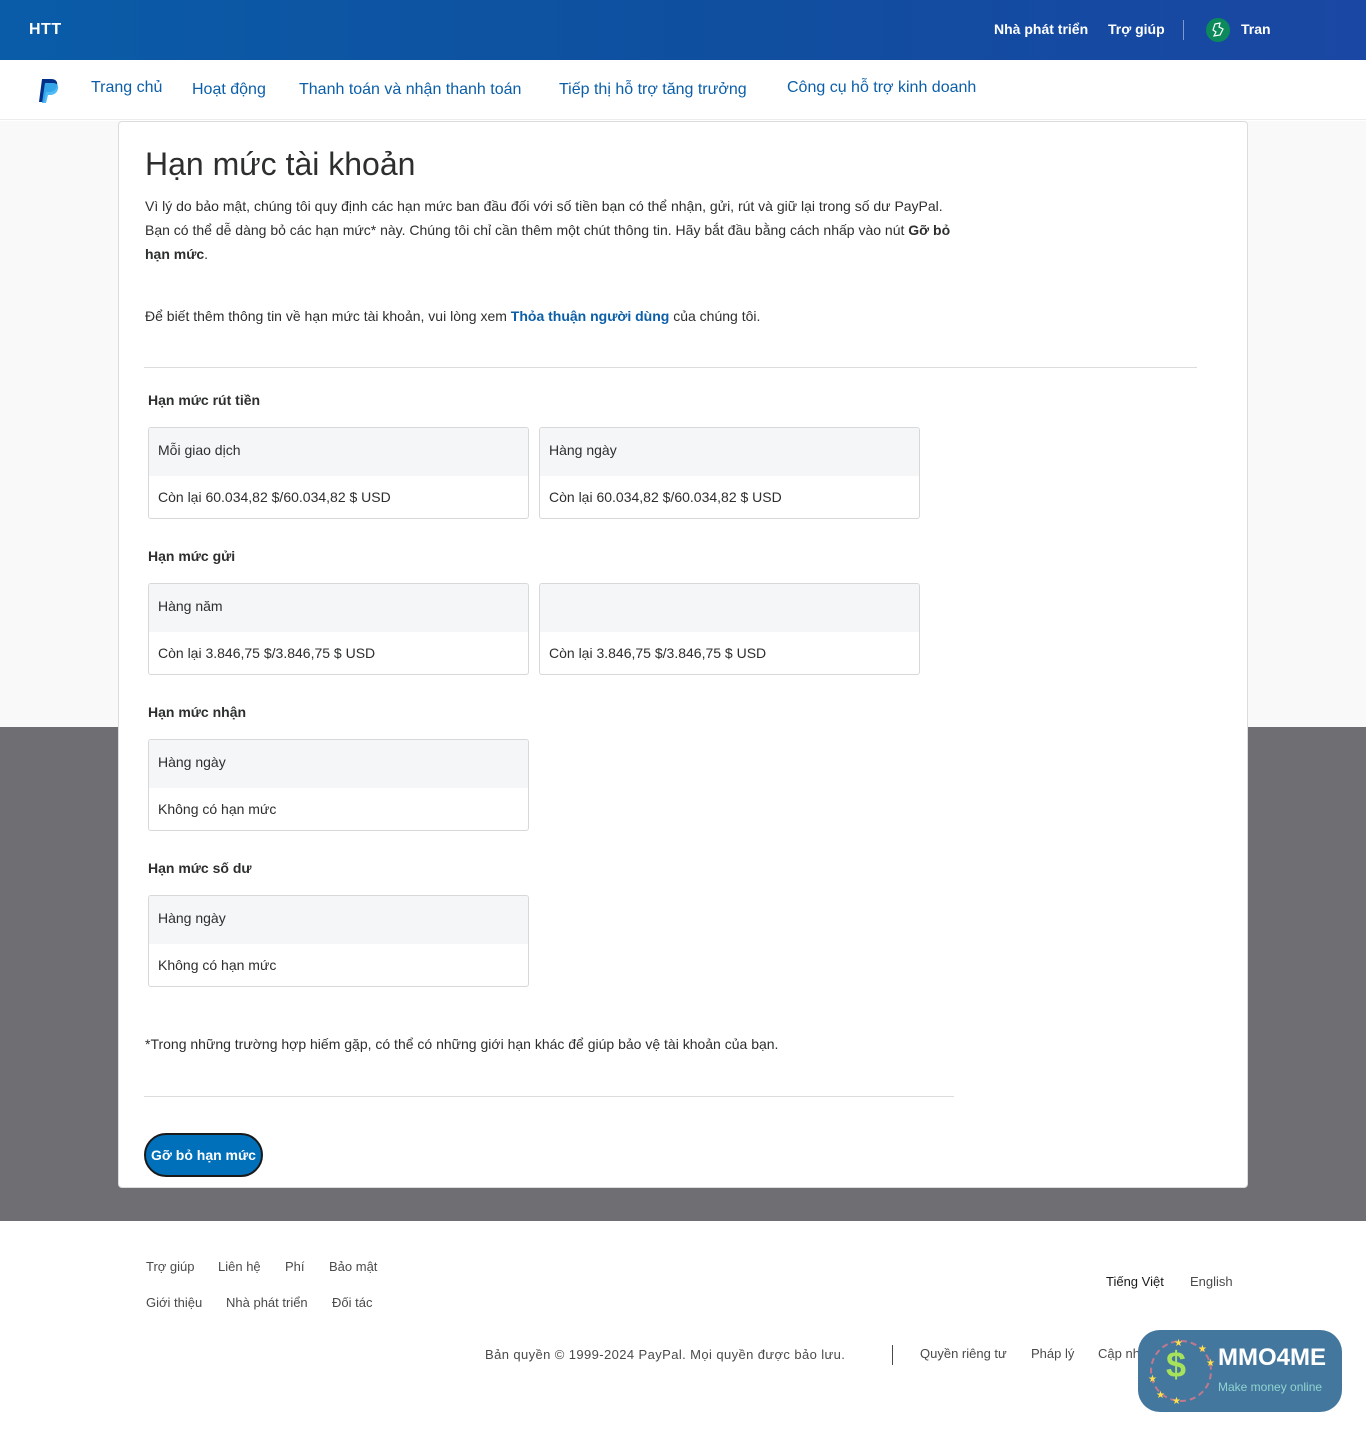 This screenshot has width=1366, height=1440. I want to click on footer-link-about: Giới thiệu, so click(174, 1302).